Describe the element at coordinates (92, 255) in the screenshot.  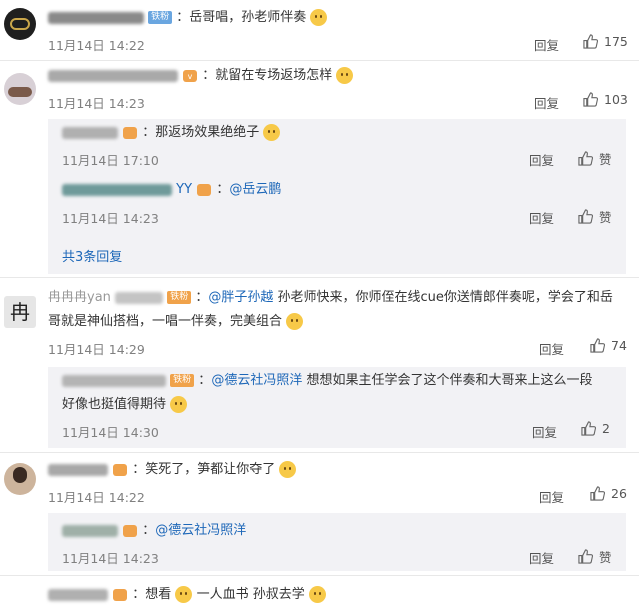
I see `more-replies-link: 共3条回复` at that location.